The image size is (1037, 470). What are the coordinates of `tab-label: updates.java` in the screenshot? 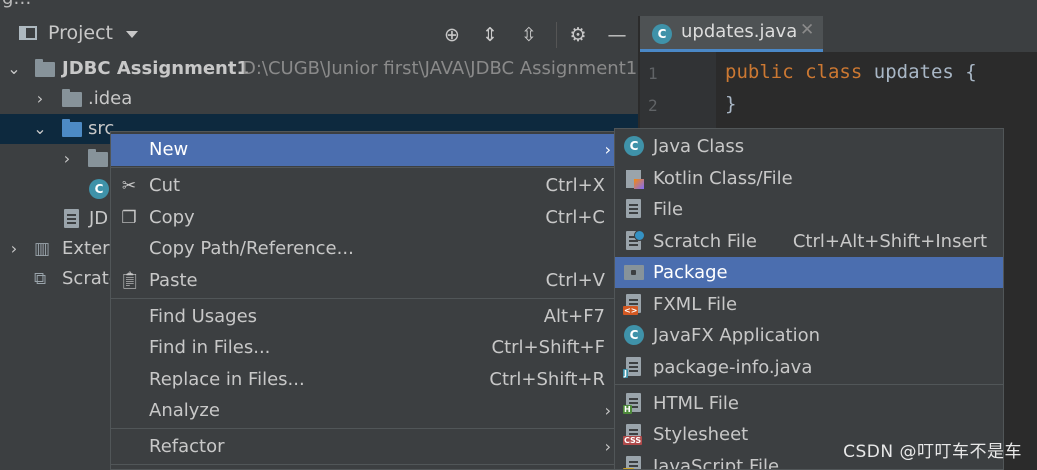 It's located at (739, 31).